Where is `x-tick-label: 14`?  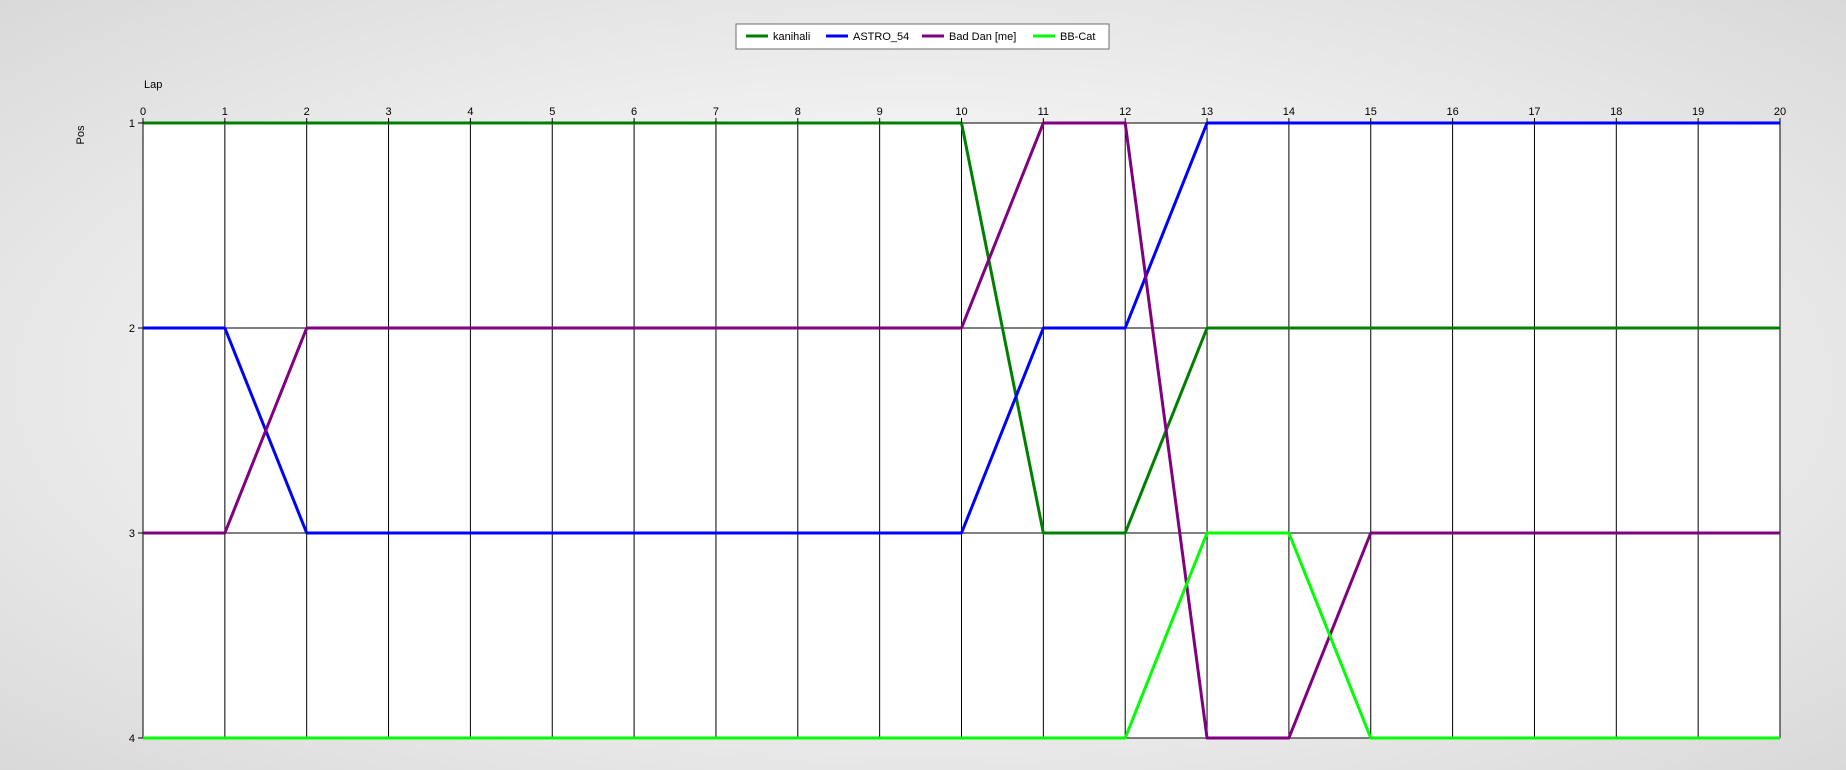
x-tick-label: 14 is located at coordinates (1289, 112).